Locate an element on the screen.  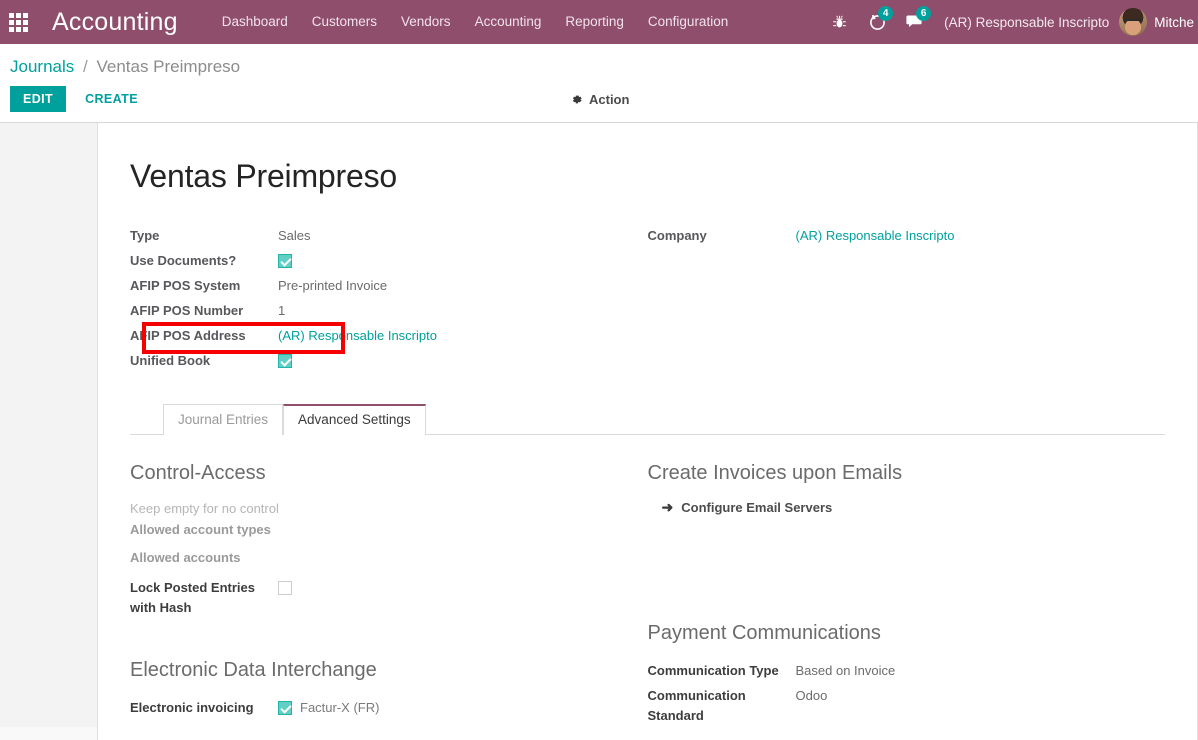
notebook-tabs: Journal Entries Advanced Settings is located at coordinates (647, 420).